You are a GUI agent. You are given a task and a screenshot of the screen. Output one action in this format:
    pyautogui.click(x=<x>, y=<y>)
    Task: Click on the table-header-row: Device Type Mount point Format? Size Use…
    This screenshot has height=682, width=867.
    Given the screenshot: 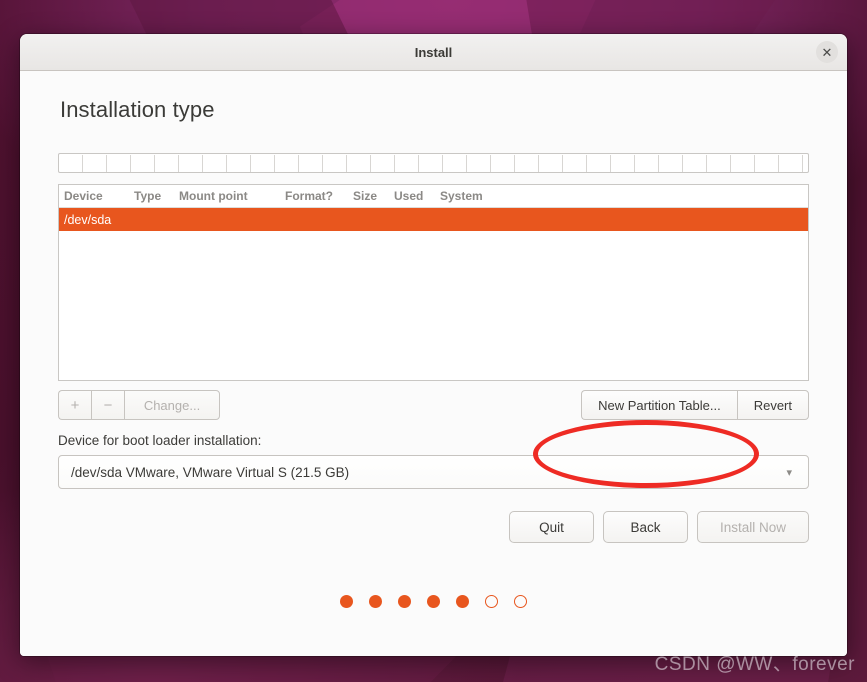 What is the action you would take?
    pyautogui.click(x=433, y=196)
    